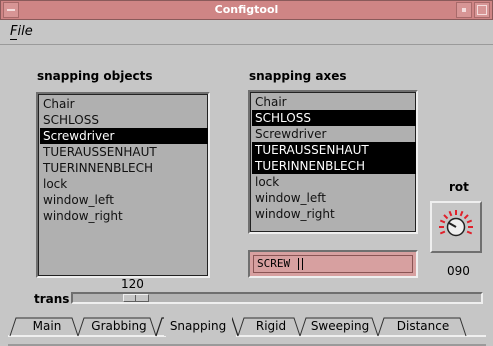  Describe the element at coordinates (300, 264) in the screenshot. I see `text-cursor` at that location.